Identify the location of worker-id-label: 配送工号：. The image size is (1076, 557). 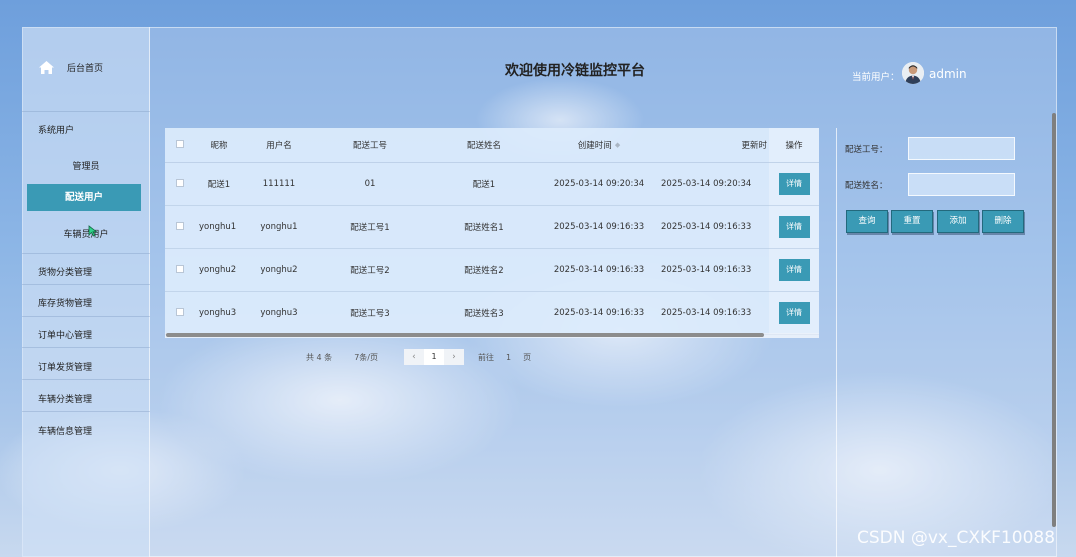
(866, 150).